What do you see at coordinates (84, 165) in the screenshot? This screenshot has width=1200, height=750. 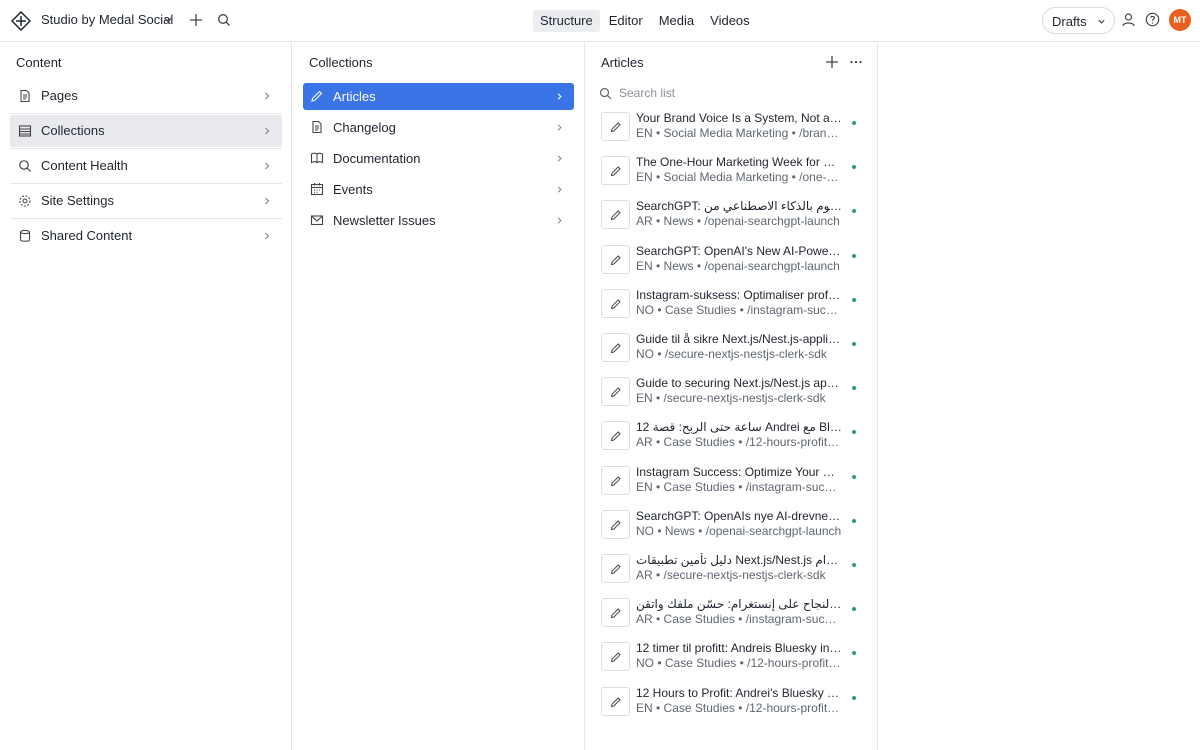 I see `sidebar-item-label: Content Health` at bounding box center [84, 165].